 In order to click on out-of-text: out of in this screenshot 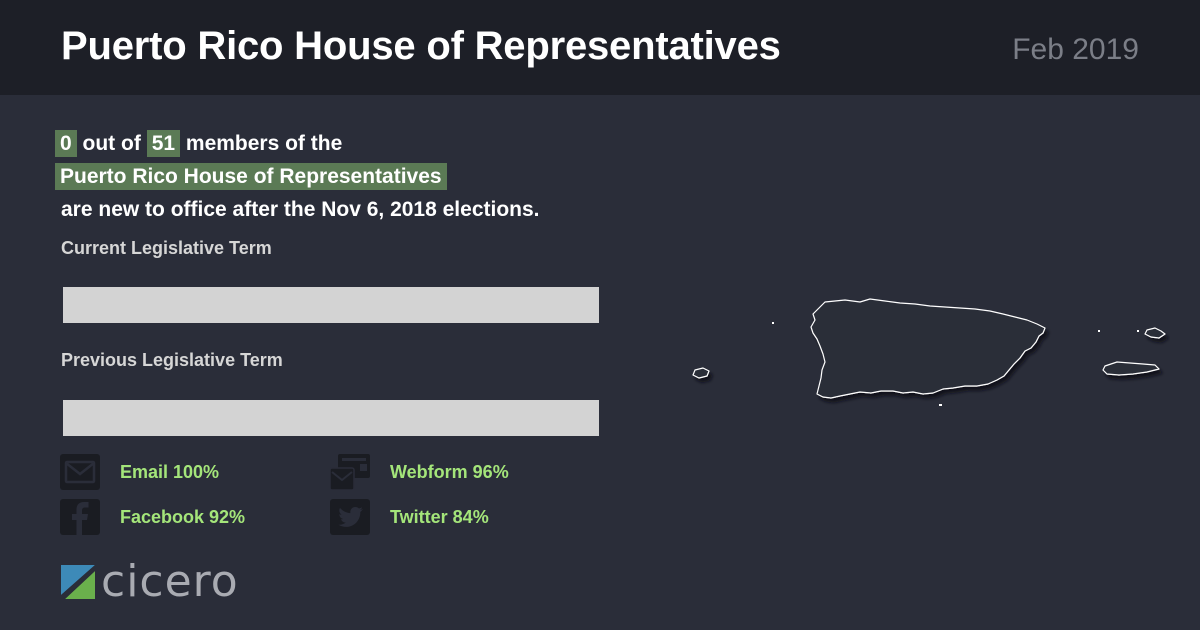, I will do `click(111, 143)`.